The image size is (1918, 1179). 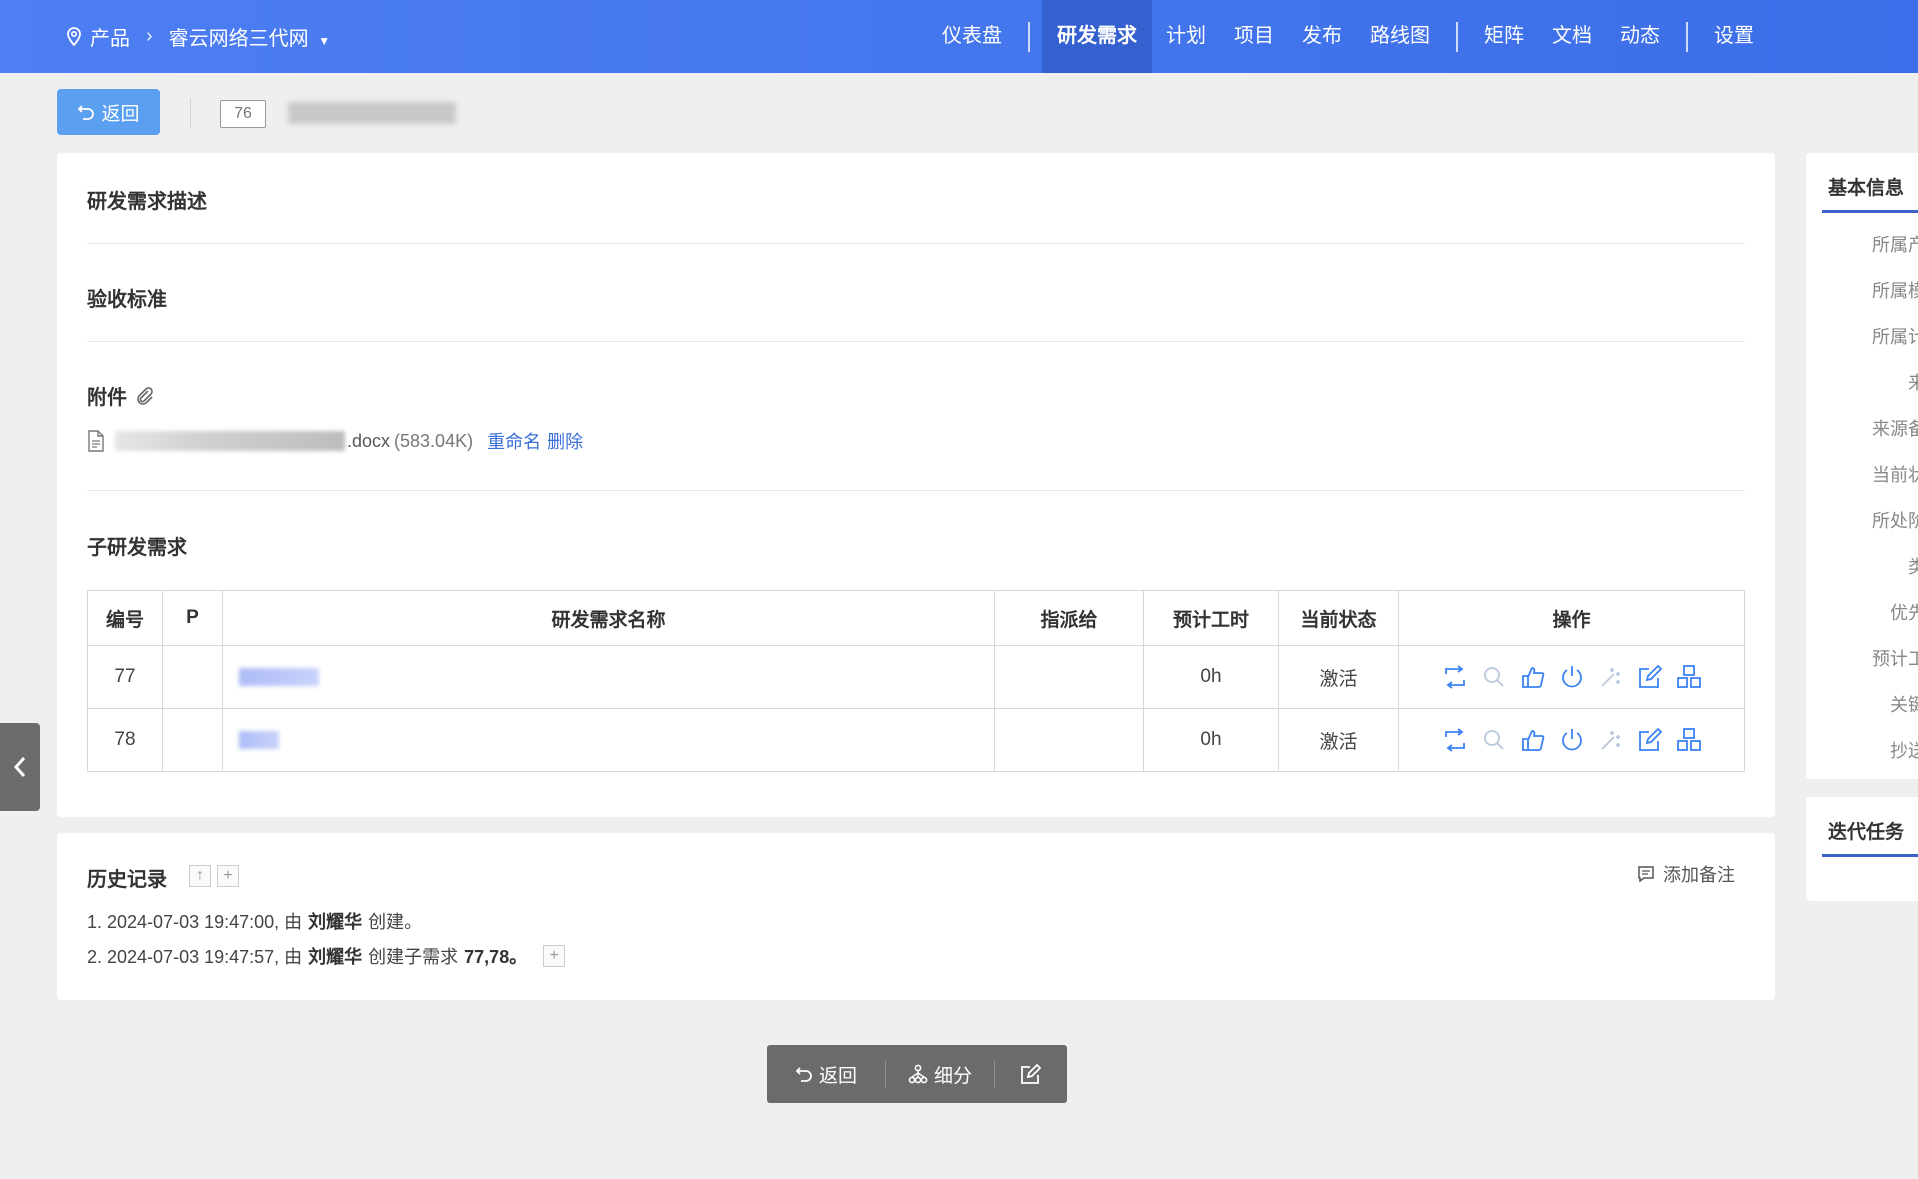 What do you see at coordinates (369, 440) in the screenshot?
I see `attachment-extension: .docx` at bounding box center [369, 440].